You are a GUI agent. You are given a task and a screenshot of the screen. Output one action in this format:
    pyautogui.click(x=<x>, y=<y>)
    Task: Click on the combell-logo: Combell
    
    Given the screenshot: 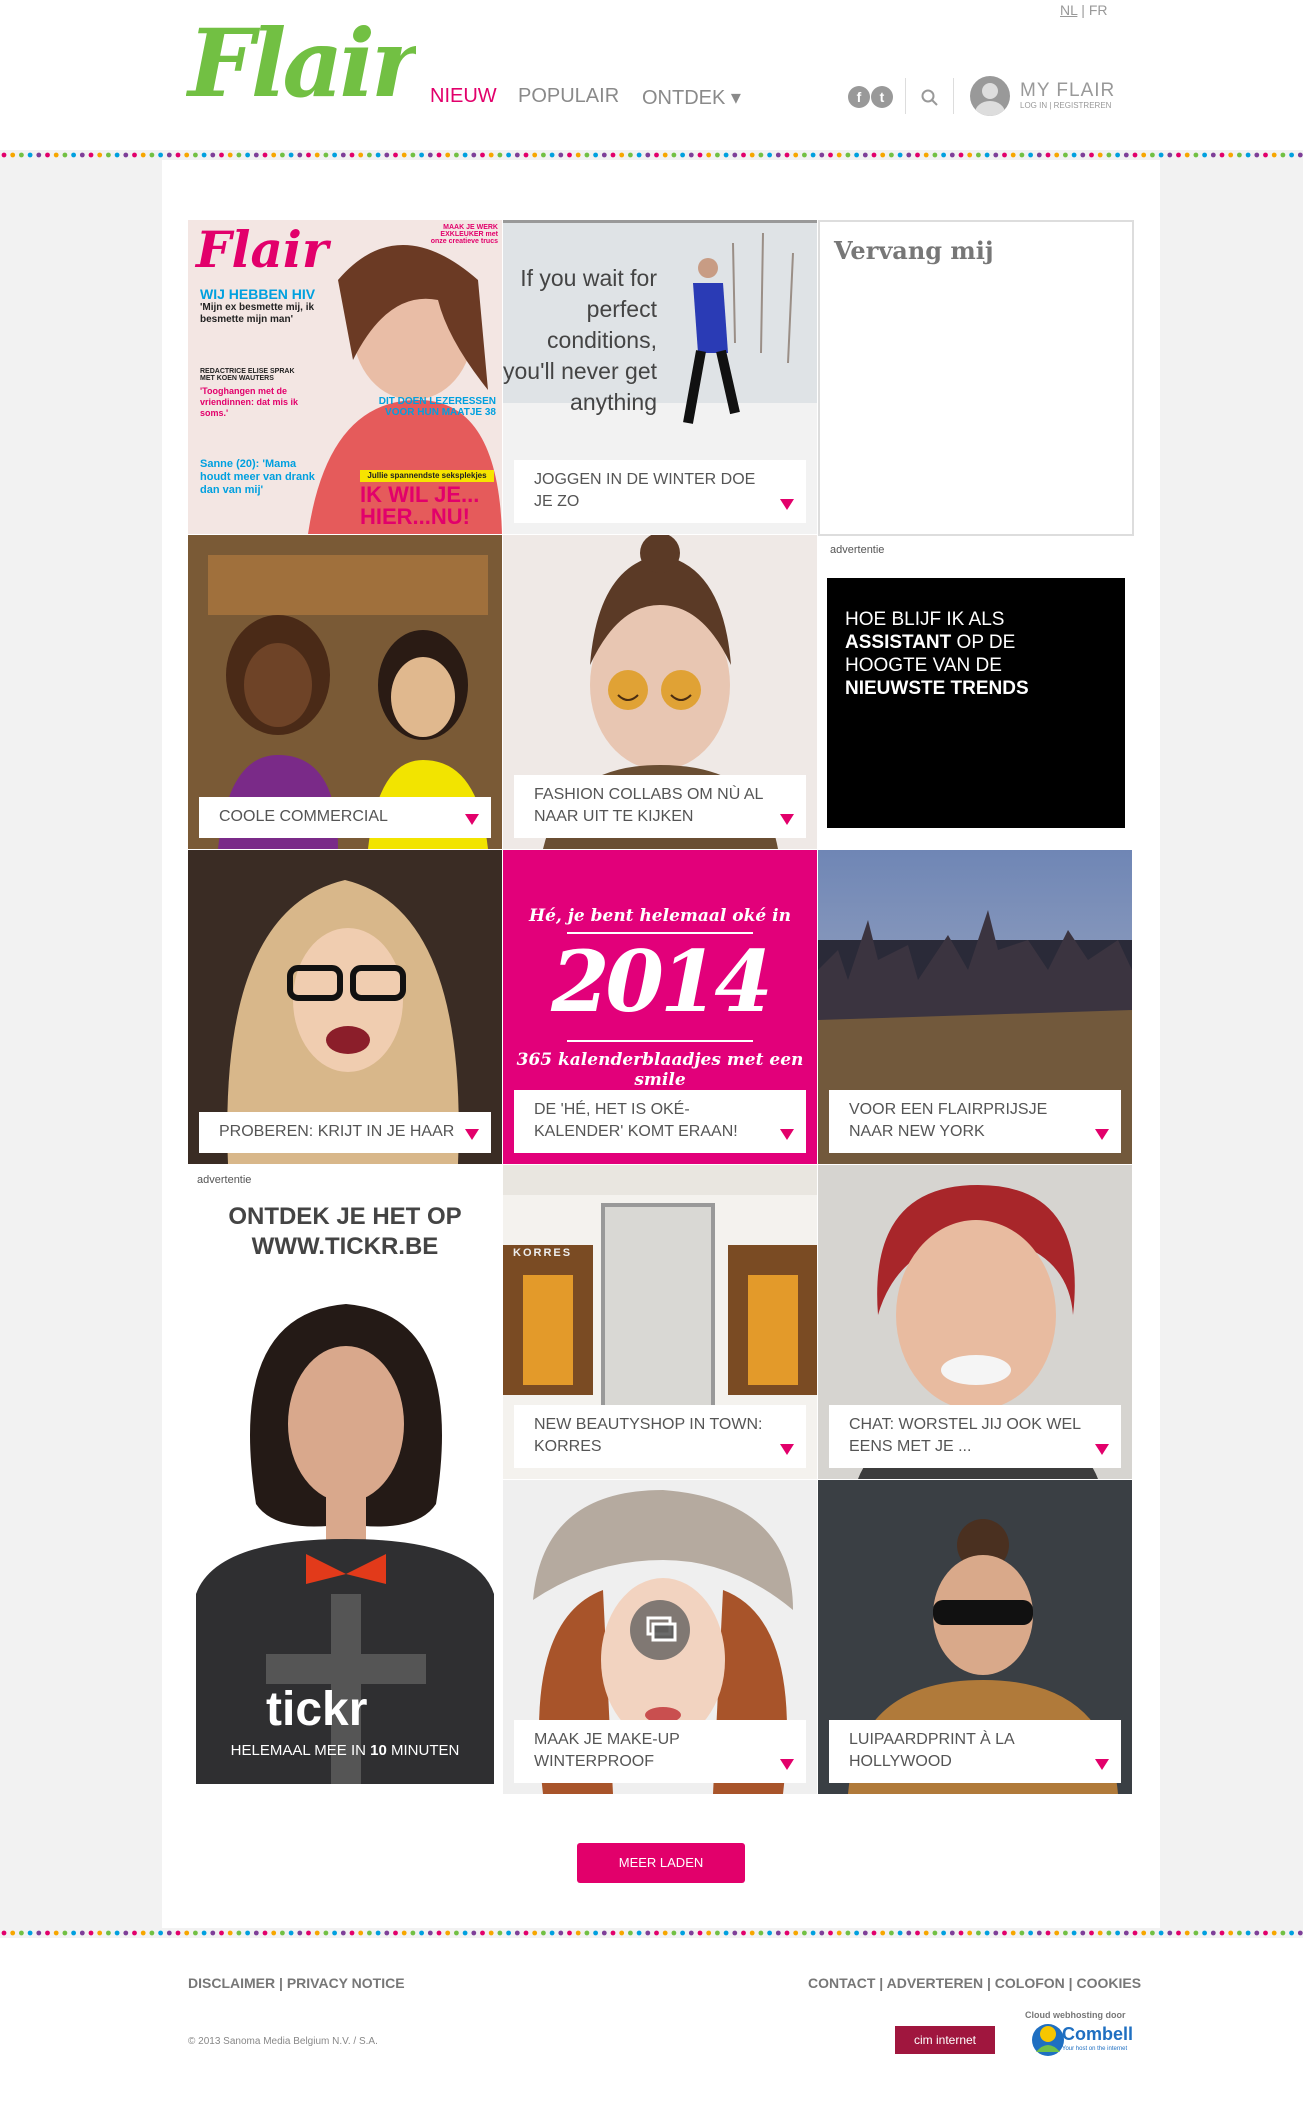 What is the action you would take?
    pyautogui.click(x=1097, y=2034)
    